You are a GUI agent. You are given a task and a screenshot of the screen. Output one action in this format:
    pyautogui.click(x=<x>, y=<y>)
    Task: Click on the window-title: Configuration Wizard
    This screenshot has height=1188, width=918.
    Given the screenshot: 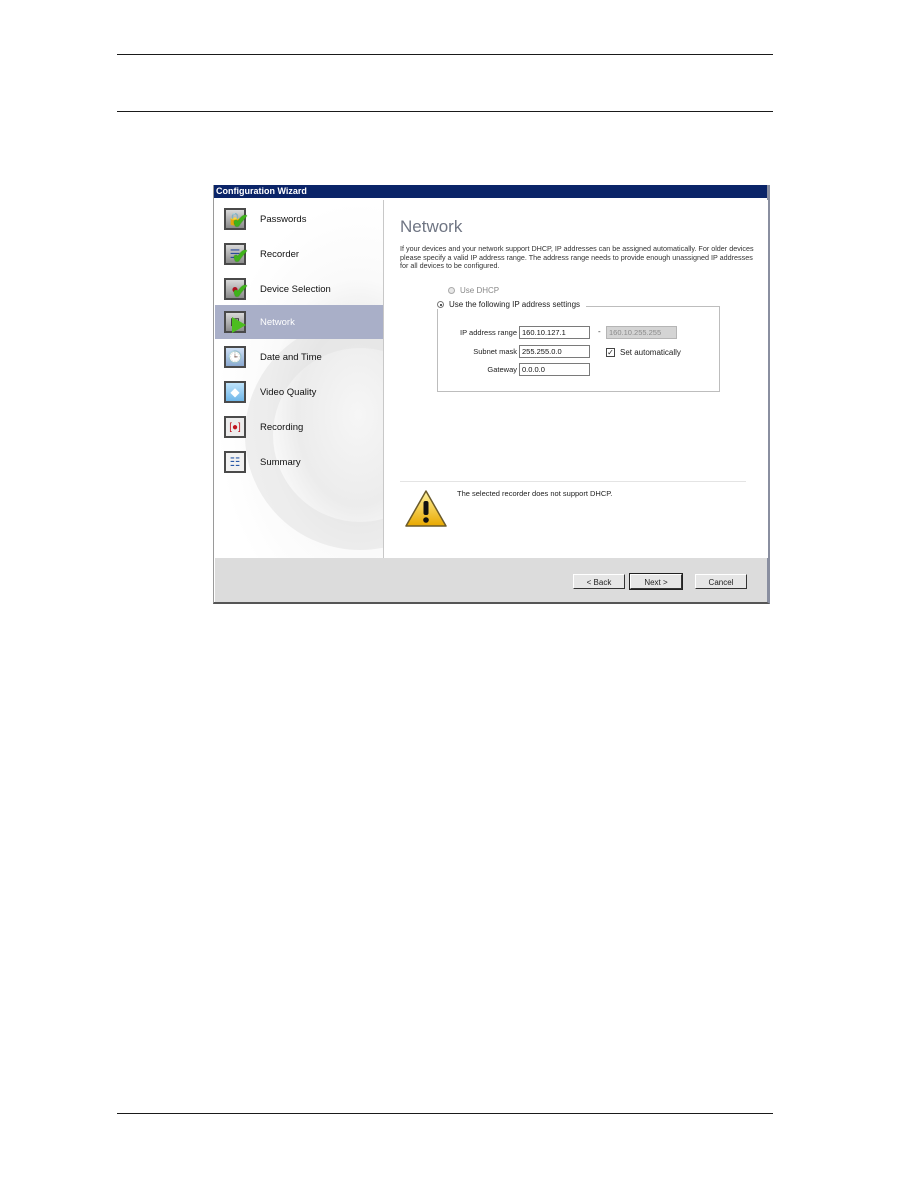 What is the action you would take?
    pyautogui.click(x=490, y=191)
    